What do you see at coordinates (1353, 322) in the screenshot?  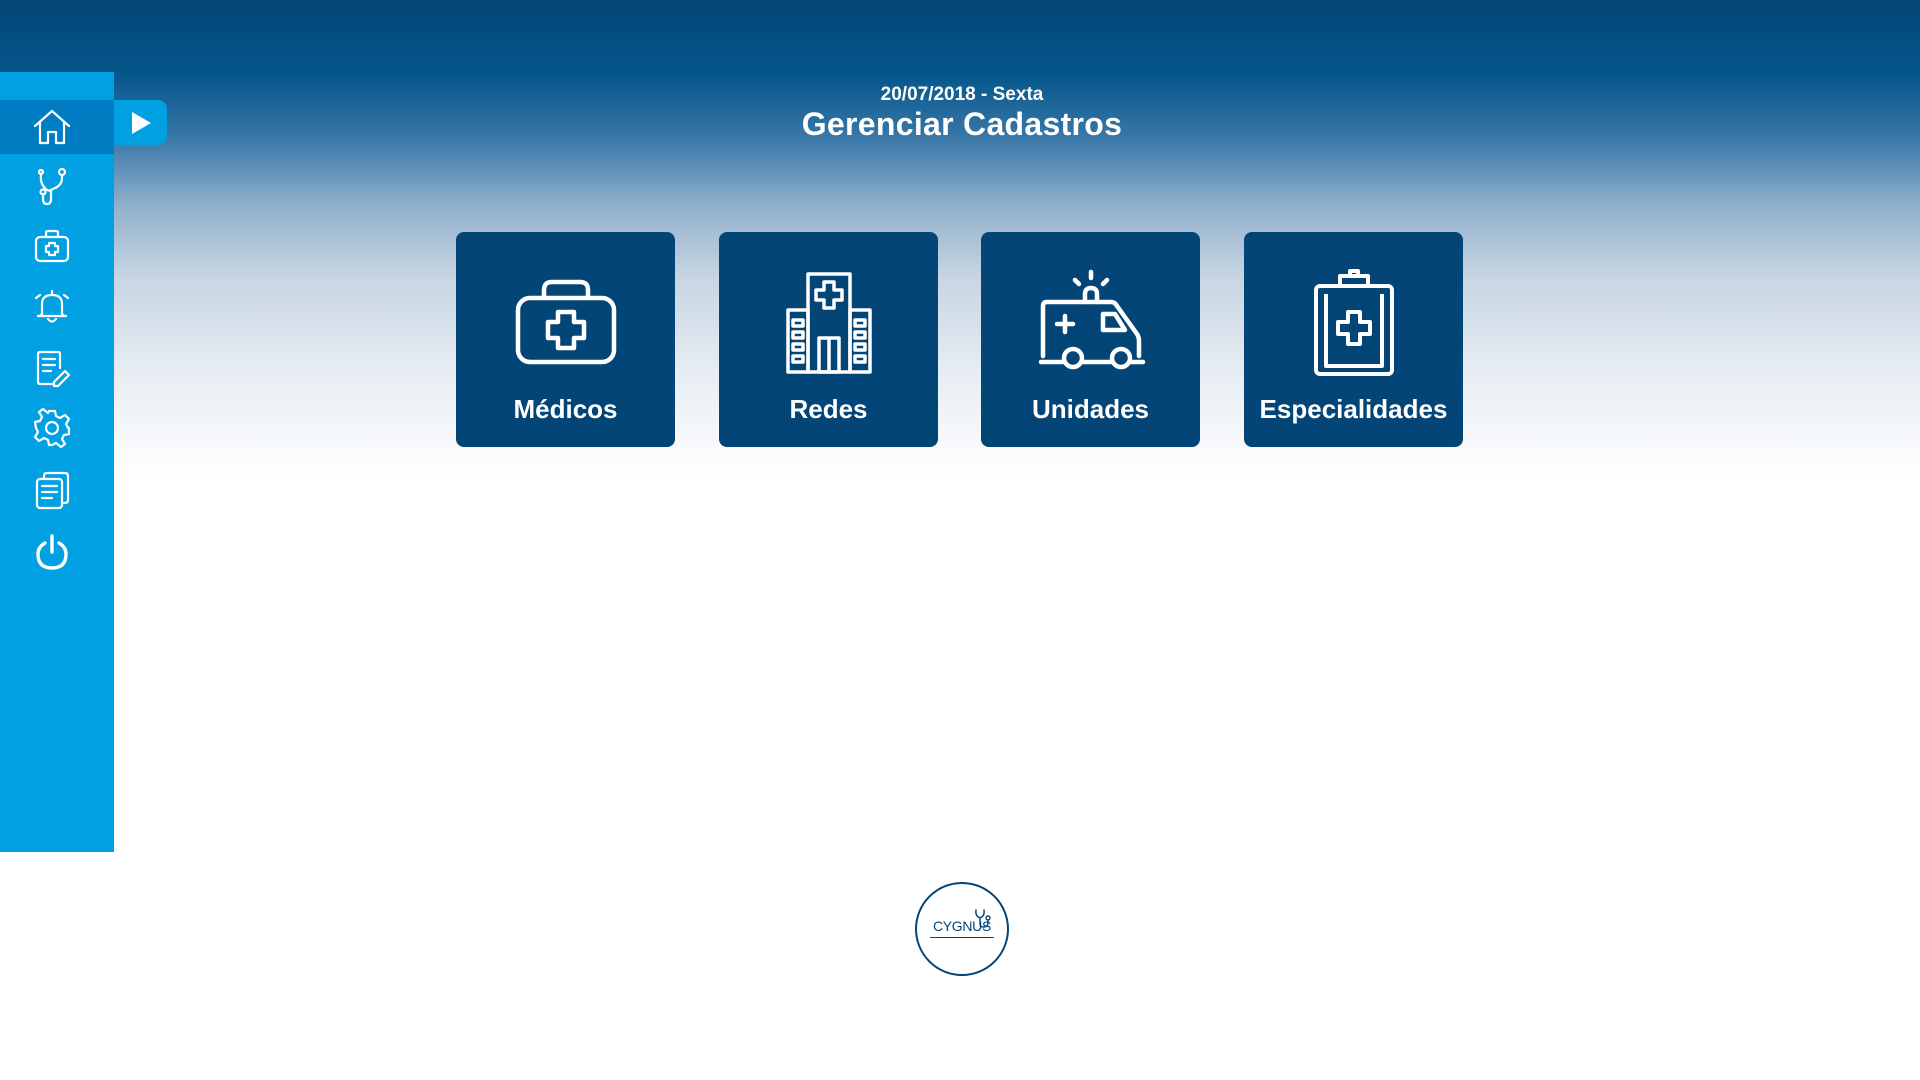 I see `clipboard-cross-icon` at bounding box center [1353, 322].